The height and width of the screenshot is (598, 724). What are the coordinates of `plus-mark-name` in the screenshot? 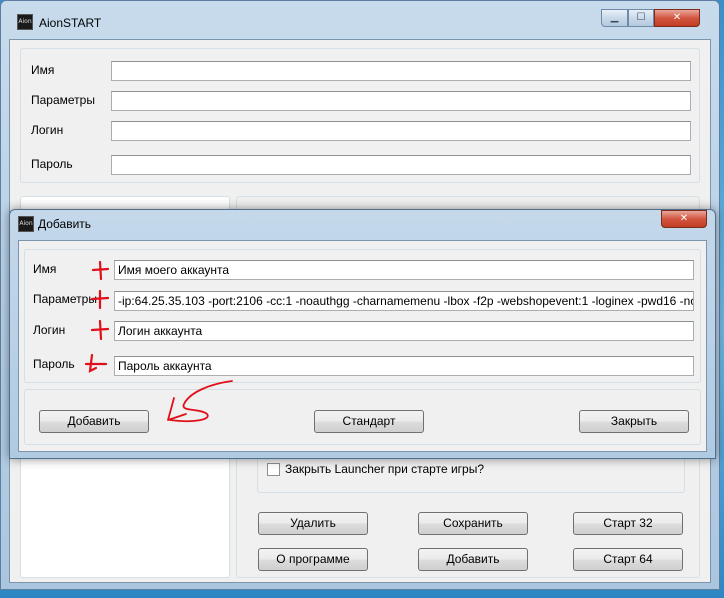 It's located at (100, 270).